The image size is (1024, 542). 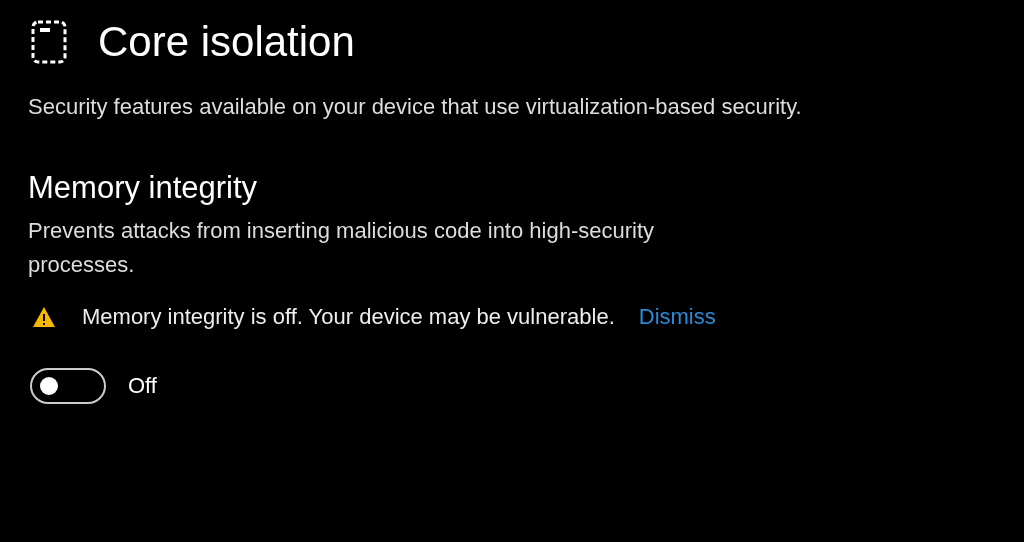 What do you see at coordinates (348, 317) in the screenshot?
I see `warning-message: Memory integrity is off. Your device may be vulnerable.` at bounding box center [348, 317].